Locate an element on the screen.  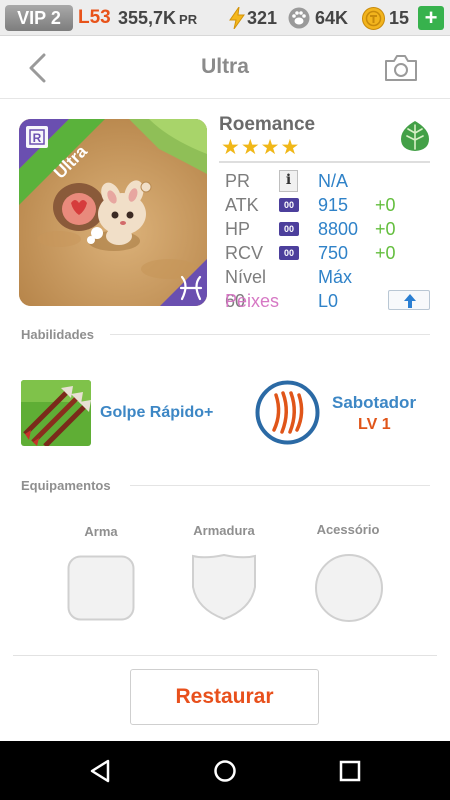
claw-mark-icon is located at coordinates (287, 412).